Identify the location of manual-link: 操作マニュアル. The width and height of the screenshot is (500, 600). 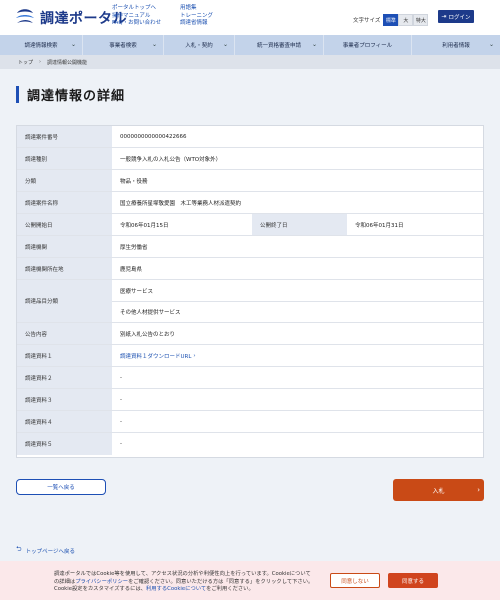
(136, 17).